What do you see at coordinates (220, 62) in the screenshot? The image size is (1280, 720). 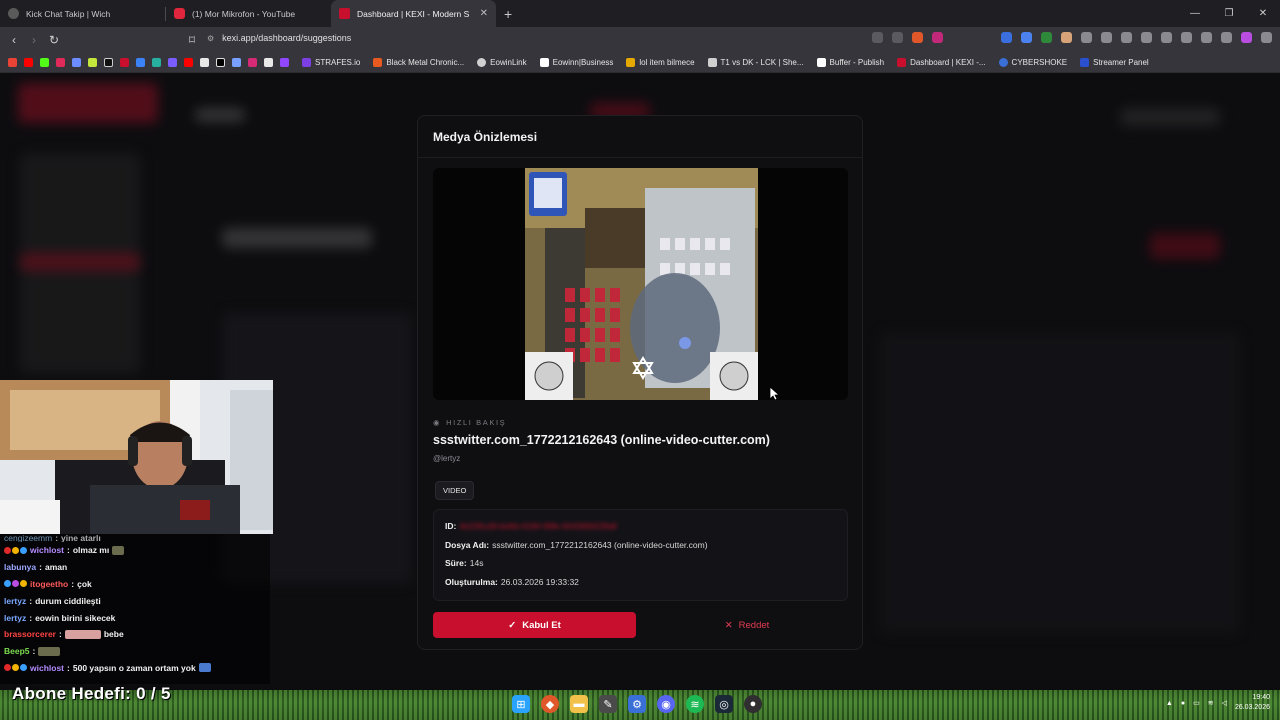 I see `x-icon` at bounding box center [220, 62].